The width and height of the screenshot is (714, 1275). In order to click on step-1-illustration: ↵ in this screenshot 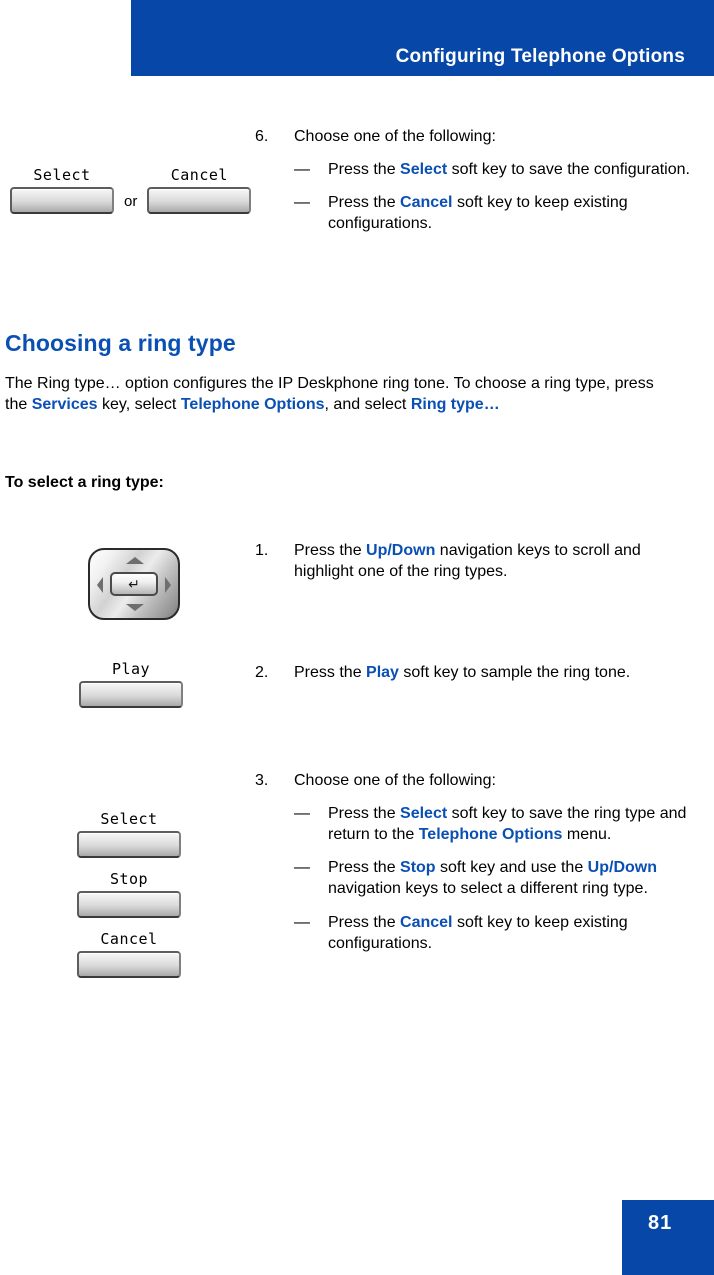, I will do `click(127, 580)`.